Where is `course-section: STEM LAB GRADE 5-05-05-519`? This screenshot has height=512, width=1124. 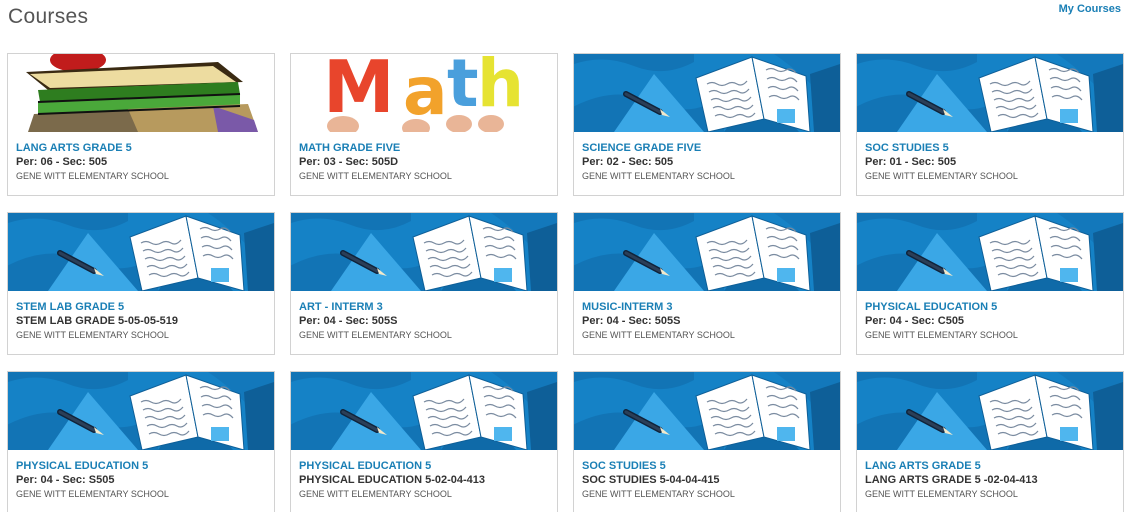 course-section: STEM LAB GRADE 5-05-05-519 is located at coordinates (97, 321).